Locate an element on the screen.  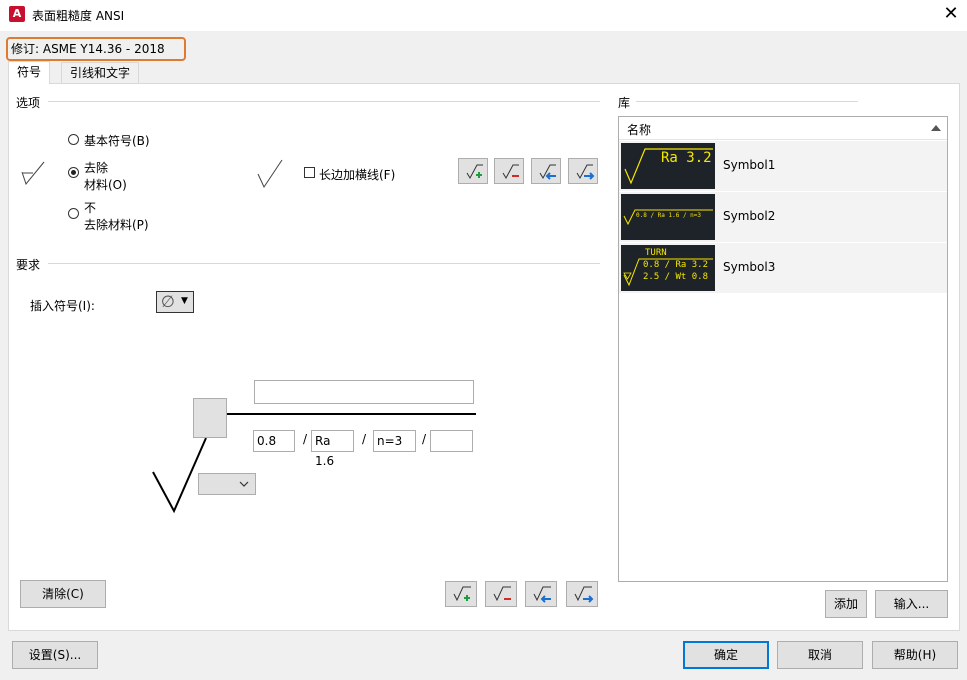
cancel-button: 取消 is located at coordinates (820, 655).